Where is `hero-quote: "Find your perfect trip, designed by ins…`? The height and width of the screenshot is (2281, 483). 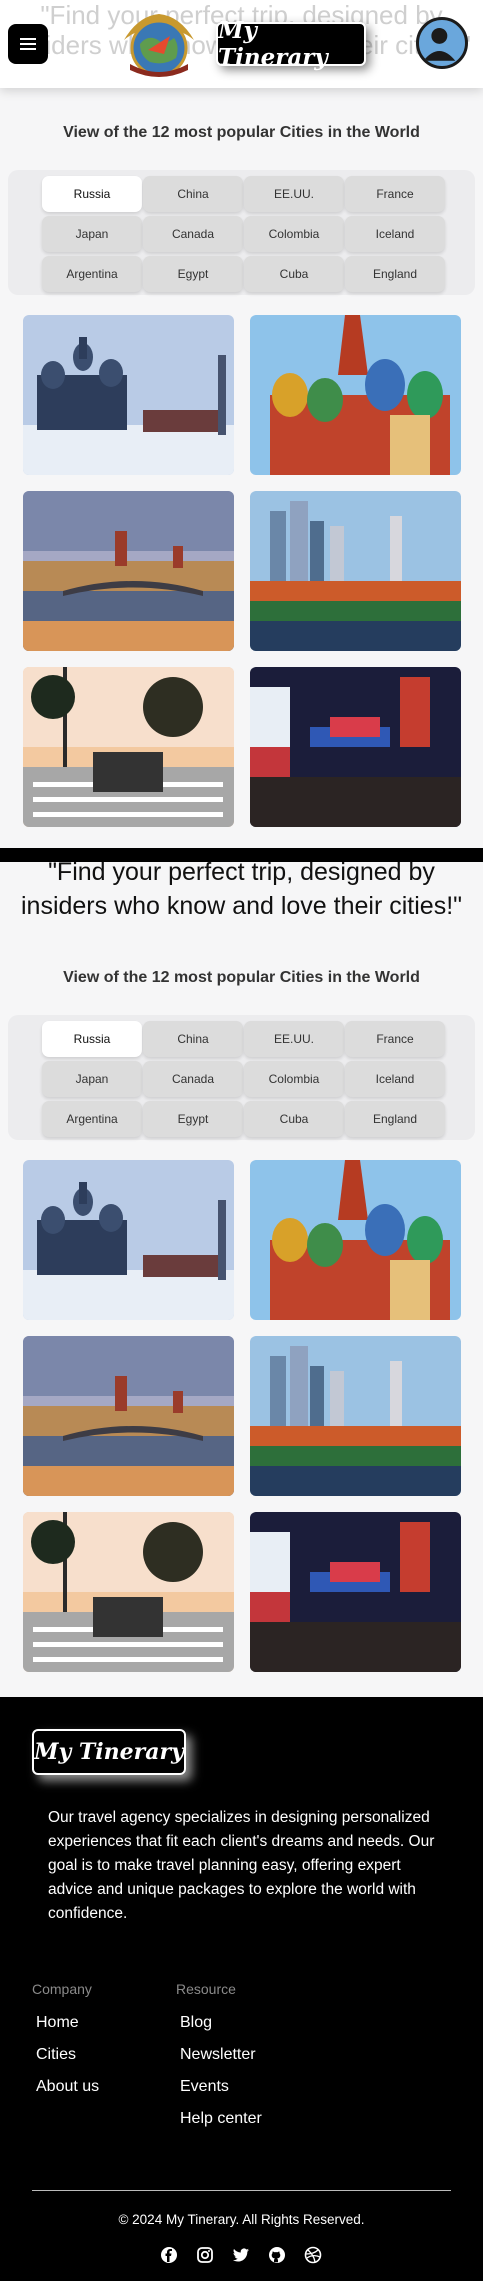 hero-quote: "Find your perfect trip, designed by ins… is located at coordinates (241, 889).